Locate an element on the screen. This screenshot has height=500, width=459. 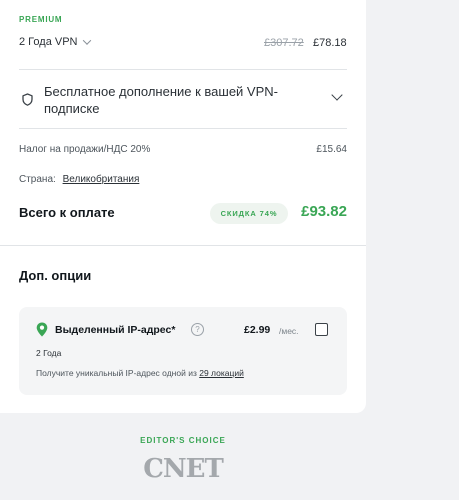
total-label: Всего к оплате is located at coordinates (67, 212).